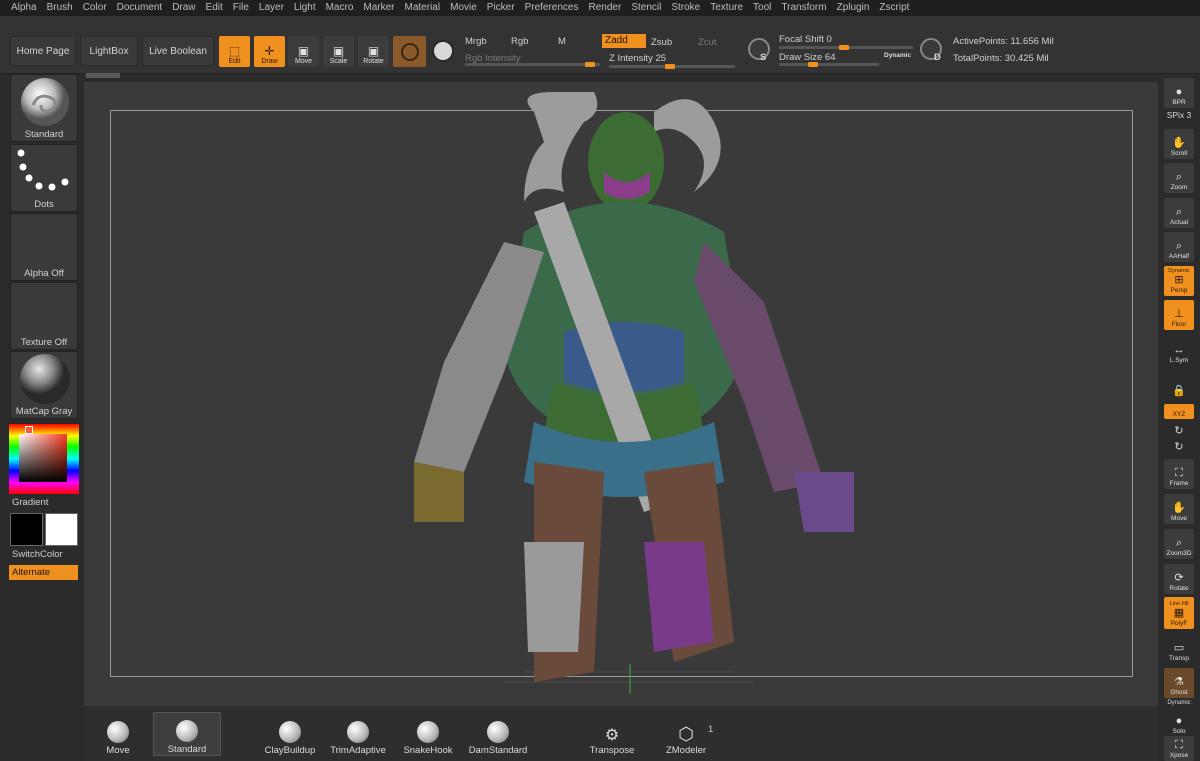 This screenshot has width=1200, height=761. What do you see at coordinates (759, 49) in the screenshot?
I see `lazy-mouse-icon` at bounding box center [759, 49].